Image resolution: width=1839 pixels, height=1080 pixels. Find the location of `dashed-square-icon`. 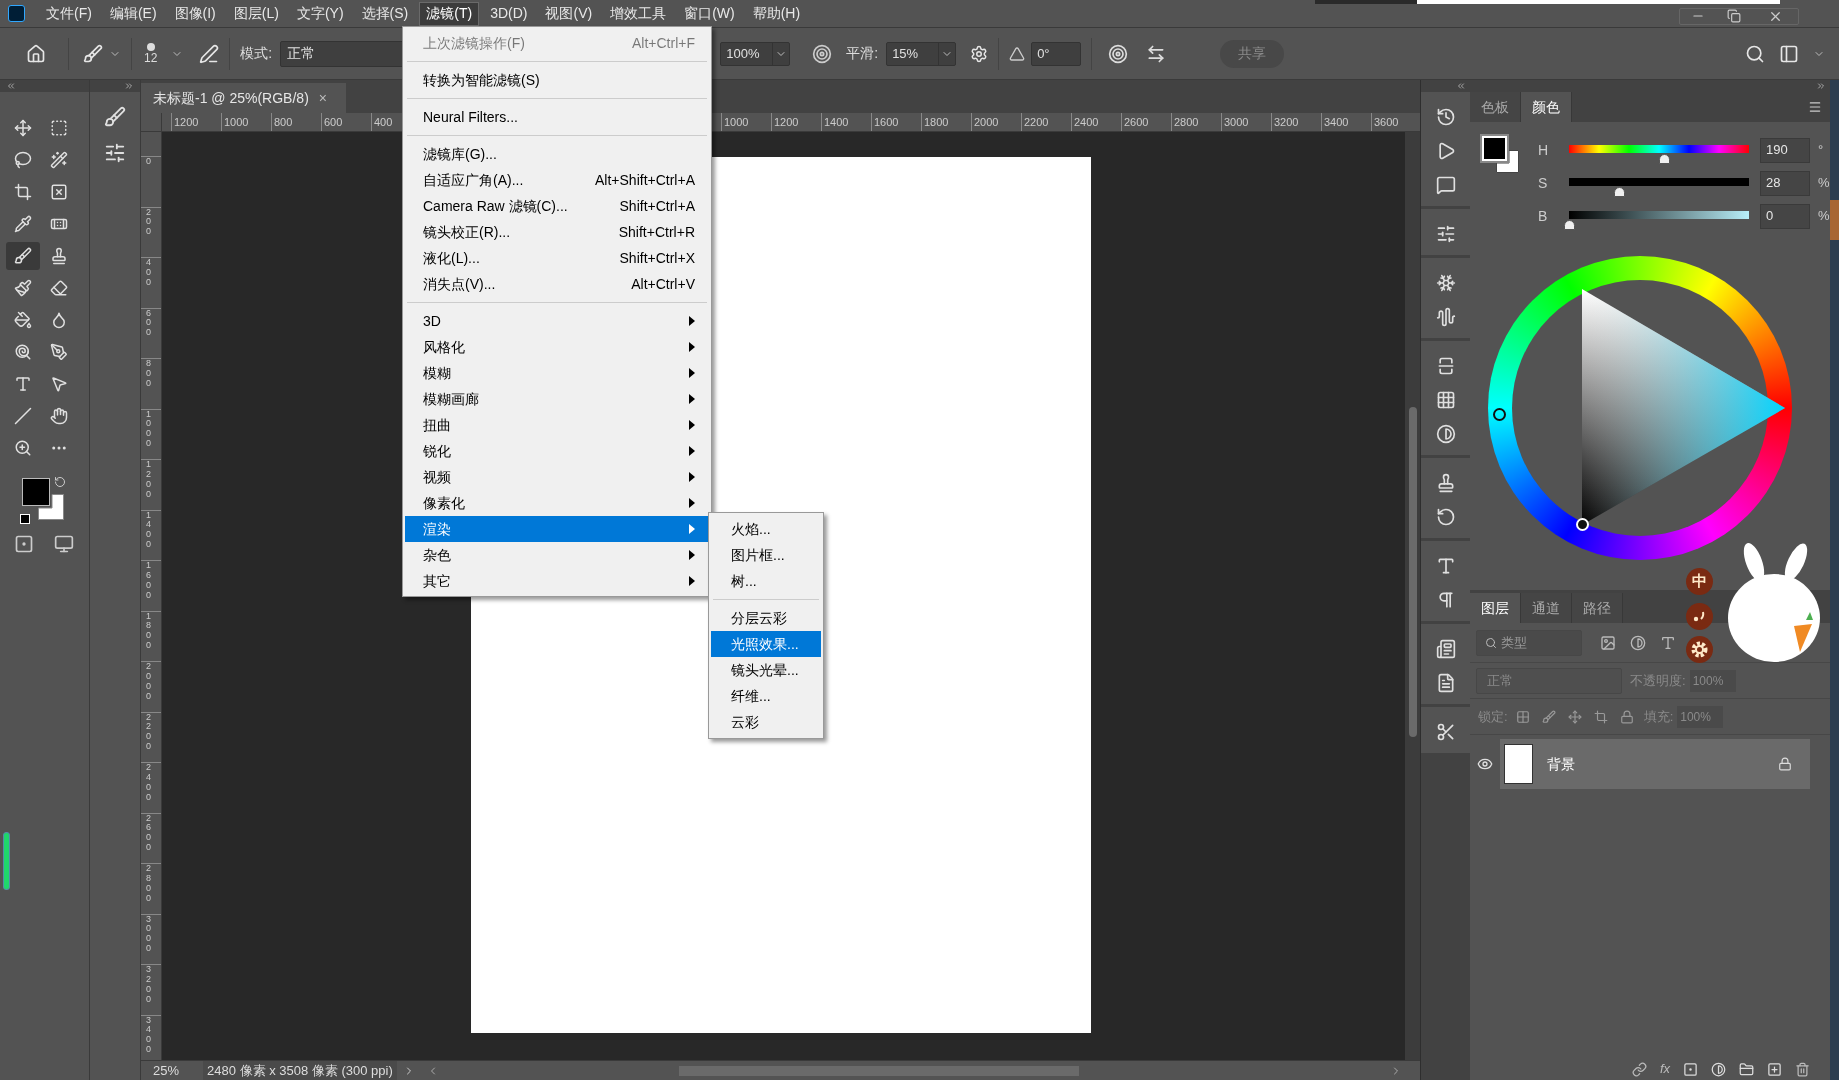

dashed-square-icon is located at coordinates (59, 128).